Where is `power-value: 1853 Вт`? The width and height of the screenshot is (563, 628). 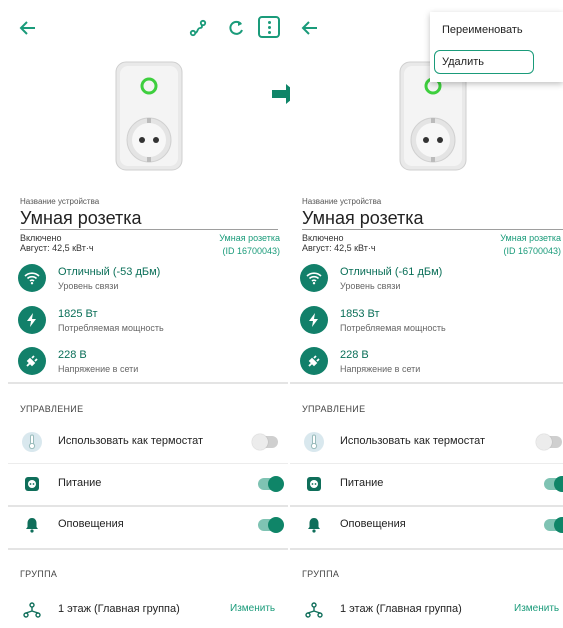
power-value: 1853 Вт is located at coordinates (360, 314).